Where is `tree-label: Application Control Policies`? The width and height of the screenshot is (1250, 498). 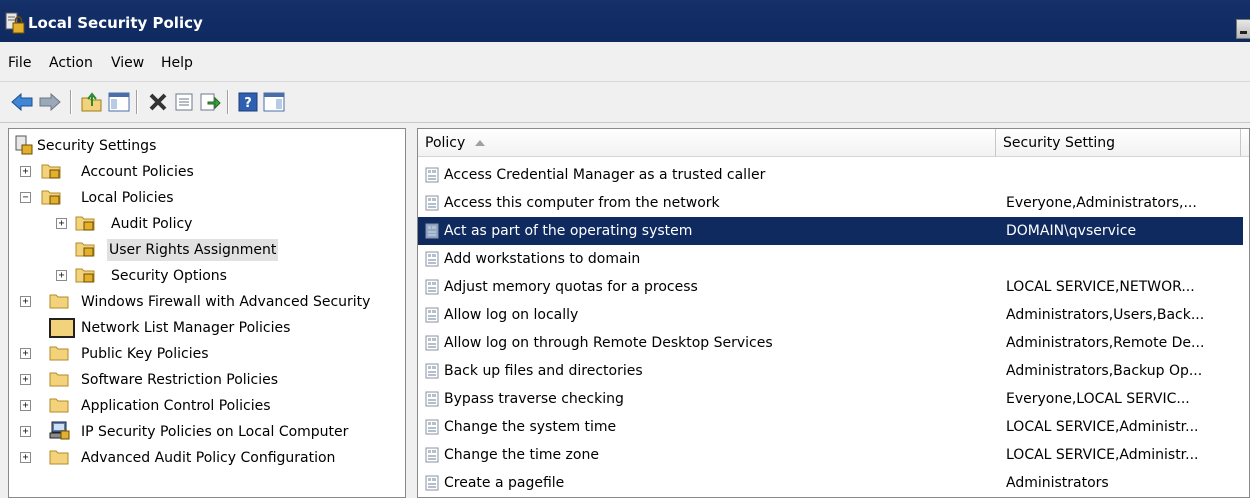 tree-label: Application Control Policies is located at coordinates (176, 406).